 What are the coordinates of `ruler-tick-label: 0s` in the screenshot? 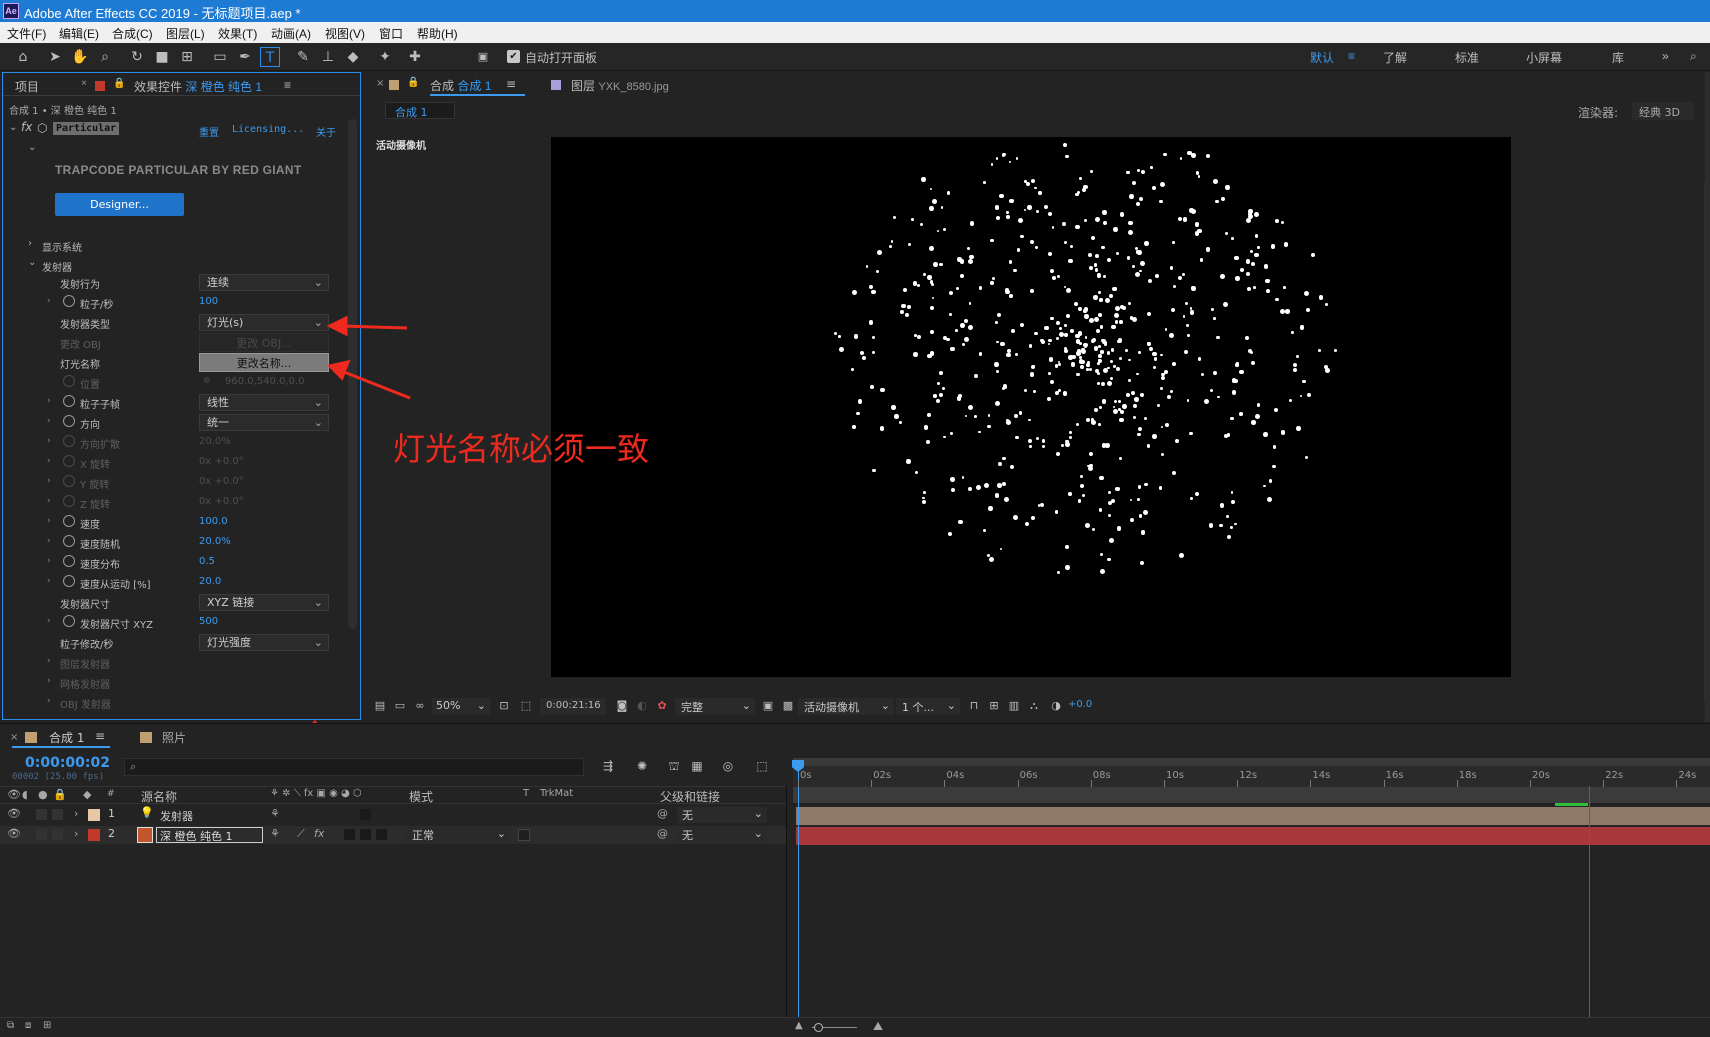 It's located at (806, 775).